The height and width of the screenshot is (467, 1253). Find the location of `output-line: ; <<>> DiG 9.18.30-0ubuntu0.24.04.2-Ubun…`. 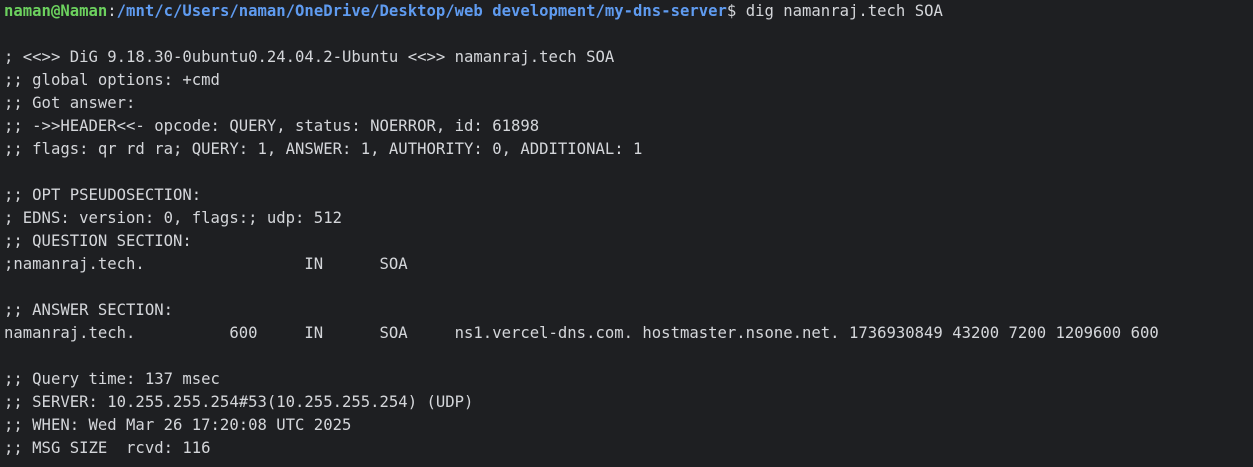

output-line: ; <<>> DiG 9.18.30-0ubuntu0.24.04.2-Ubun… is located at coordinates (309, 57).